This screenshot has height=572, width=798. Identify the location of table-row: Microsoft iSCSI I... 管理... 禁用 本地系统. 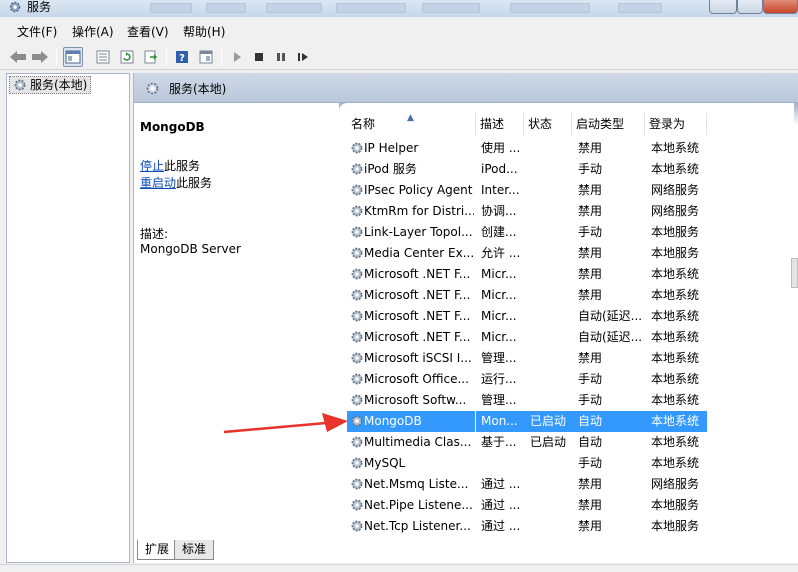
(570, 358).